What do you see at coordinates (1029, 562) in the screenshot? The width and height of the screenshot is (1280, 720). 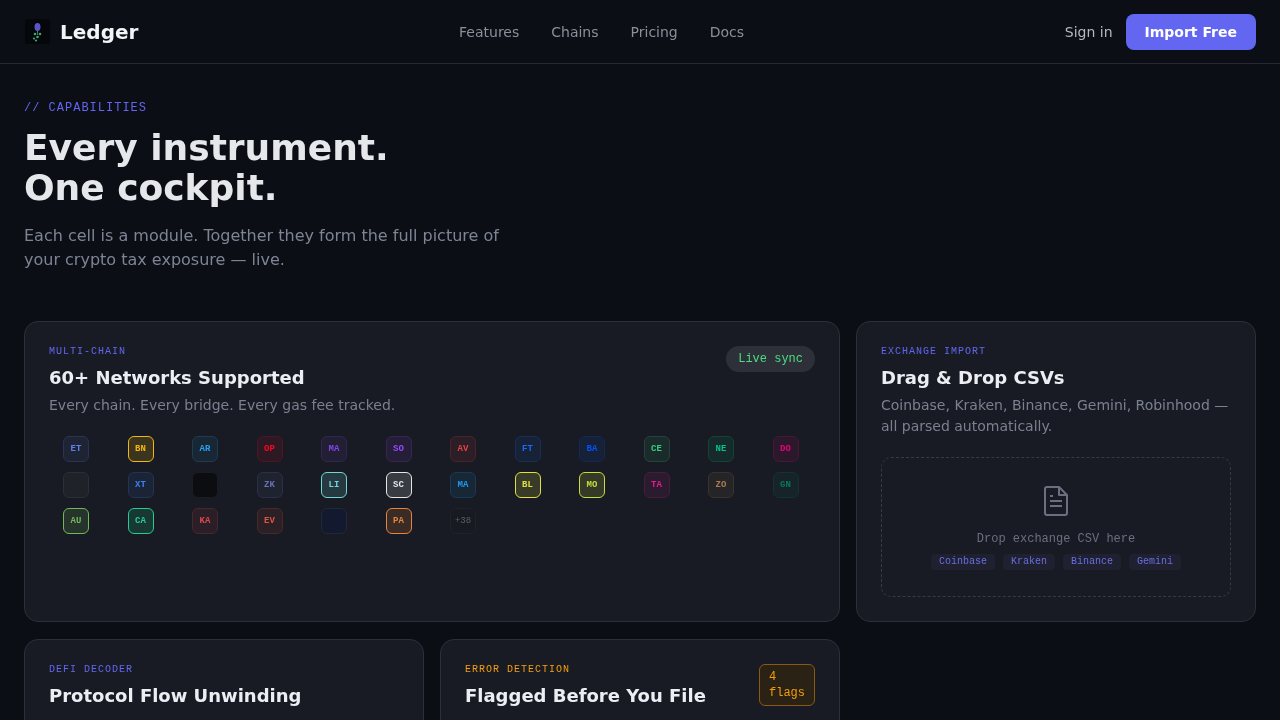 I see `exchange-chip: Kraken` at bounding box center [1029, 562].